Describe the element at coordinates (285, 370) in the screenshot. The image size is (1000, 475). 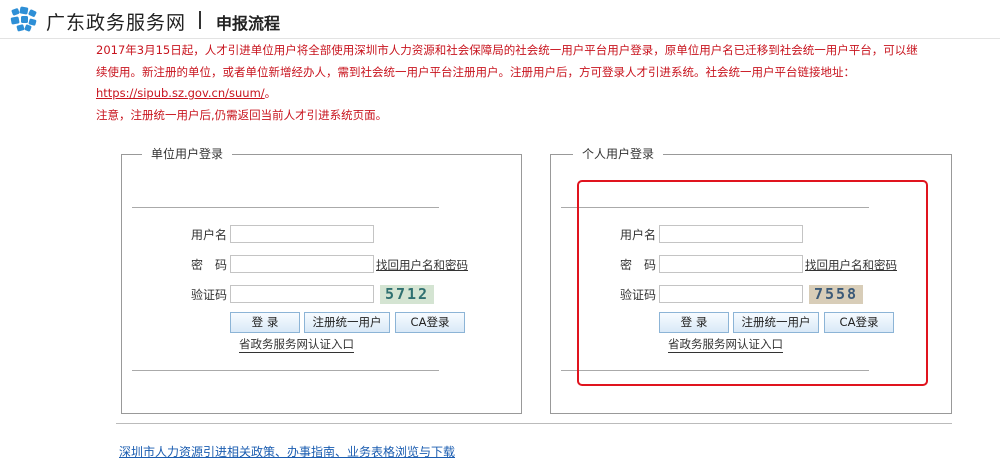
I see `bottom-divider` at that location.